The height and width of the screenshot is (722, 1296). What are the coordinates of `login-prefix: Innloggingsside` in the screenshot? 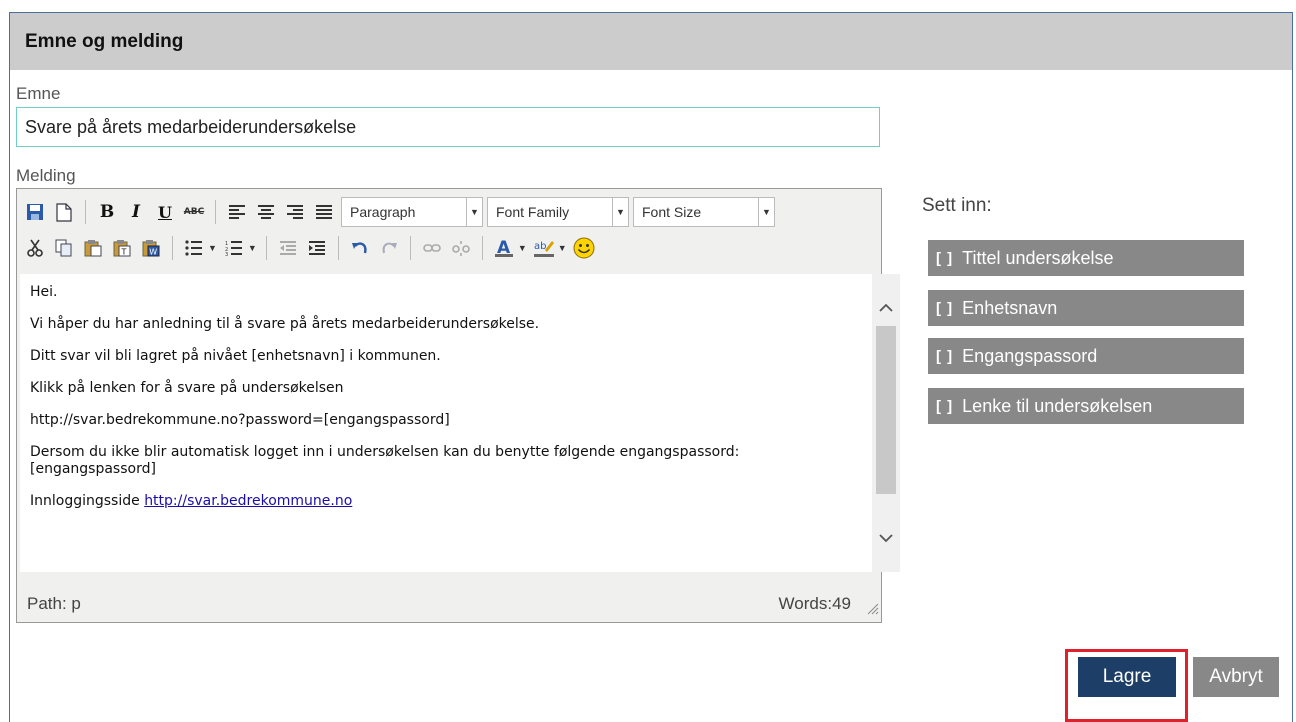 It's located at (87, 501).